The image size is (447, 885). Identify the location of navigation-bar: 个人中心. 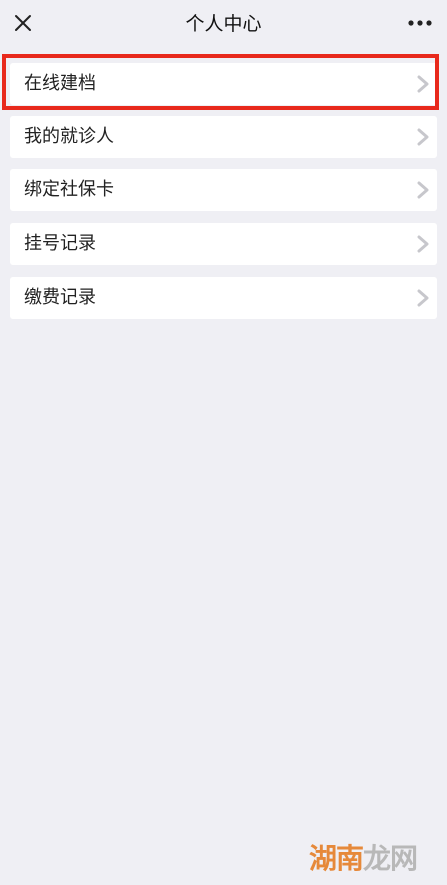
(223, 25).